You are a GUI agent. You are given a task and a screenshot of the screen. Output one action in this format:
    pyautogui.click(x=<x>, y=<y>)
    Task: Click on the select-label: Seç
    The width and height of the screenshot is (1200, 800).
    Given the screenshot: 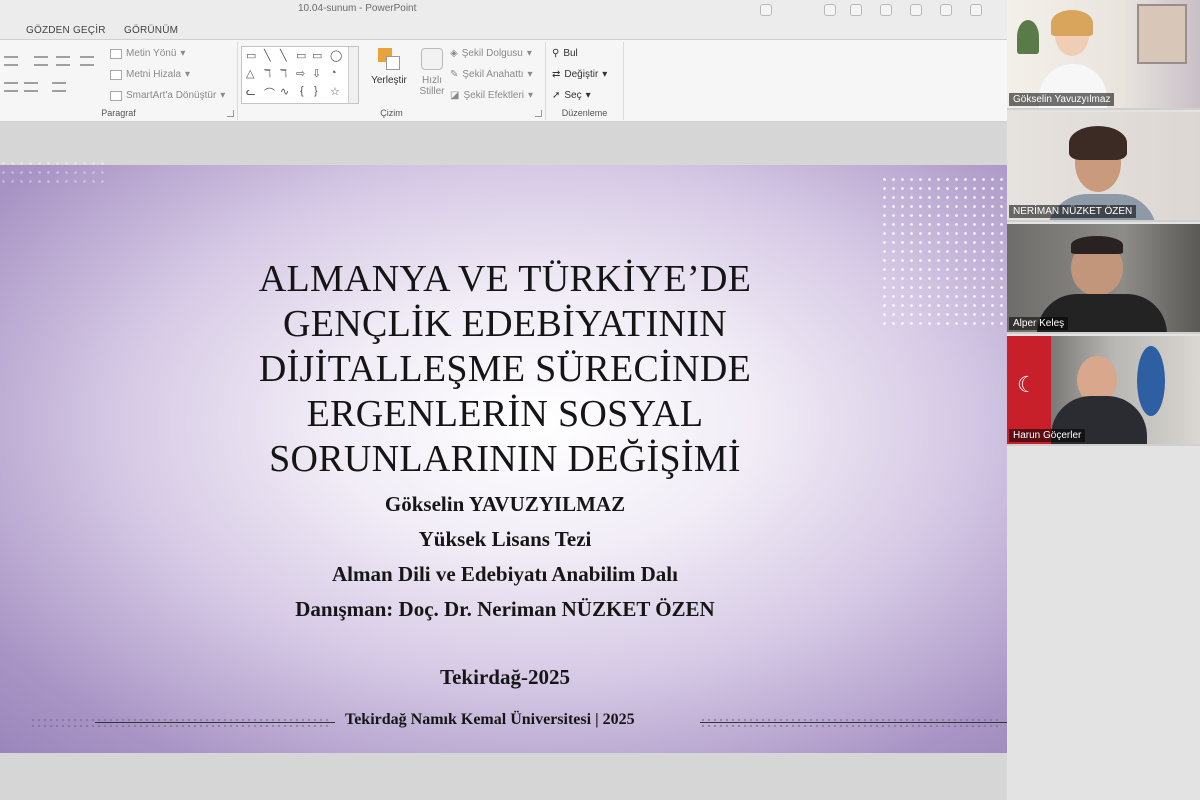 What is the action you would take?
    pyautogui.click(x=573, y=95)
    